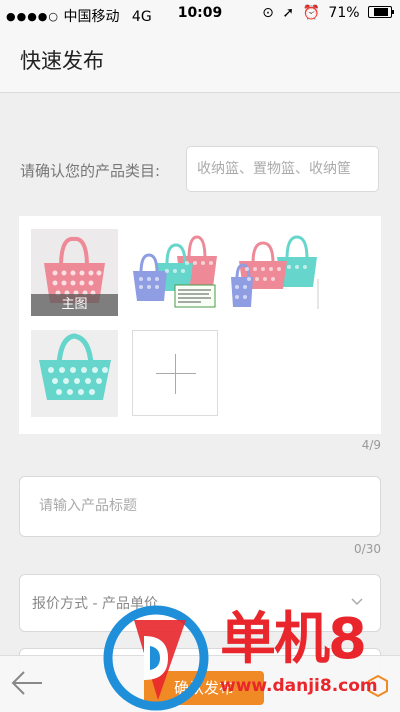 The width and height of the screenshot is (400, 712). I want to click on status-bar: ●●●●○ 中国移动 4G 10:09 ⊙ ➚ ⏰ 71%, so click(200, 14).